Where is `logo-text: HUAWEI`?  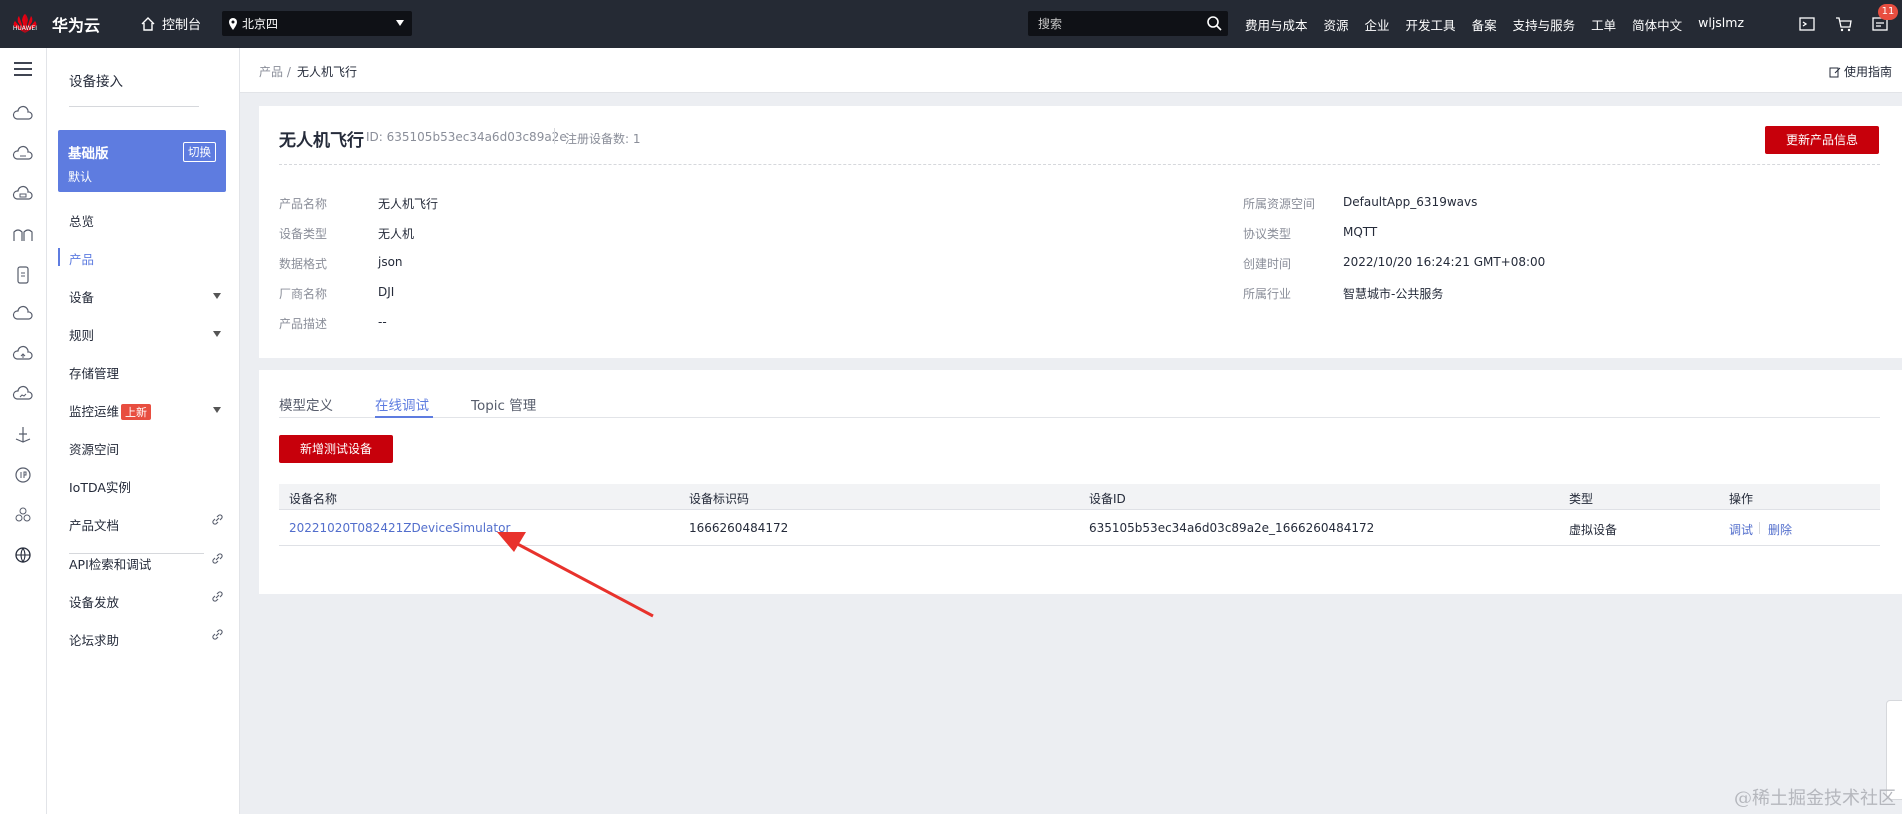
logo-text: HUAWEI is located at coordinates (25, 28).